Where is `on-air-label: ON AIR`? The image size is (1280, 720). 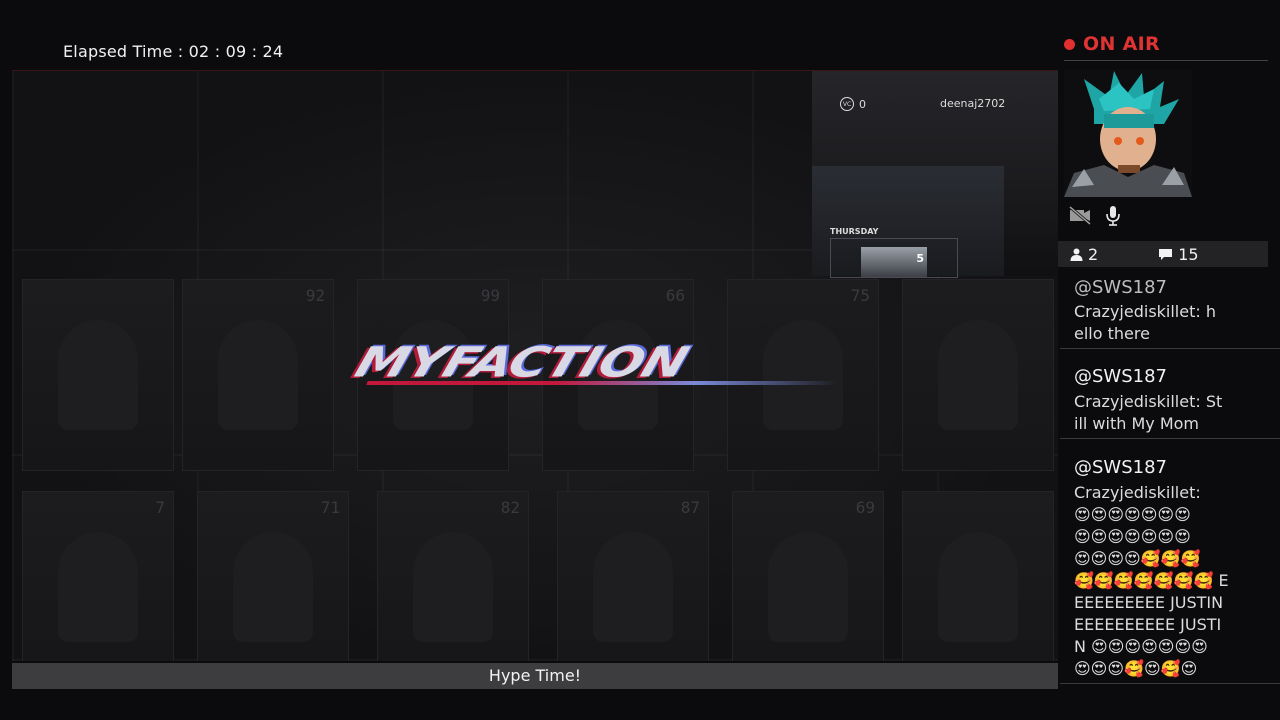 on-air-label: ON AIR is located at coordinates (1121, 44).